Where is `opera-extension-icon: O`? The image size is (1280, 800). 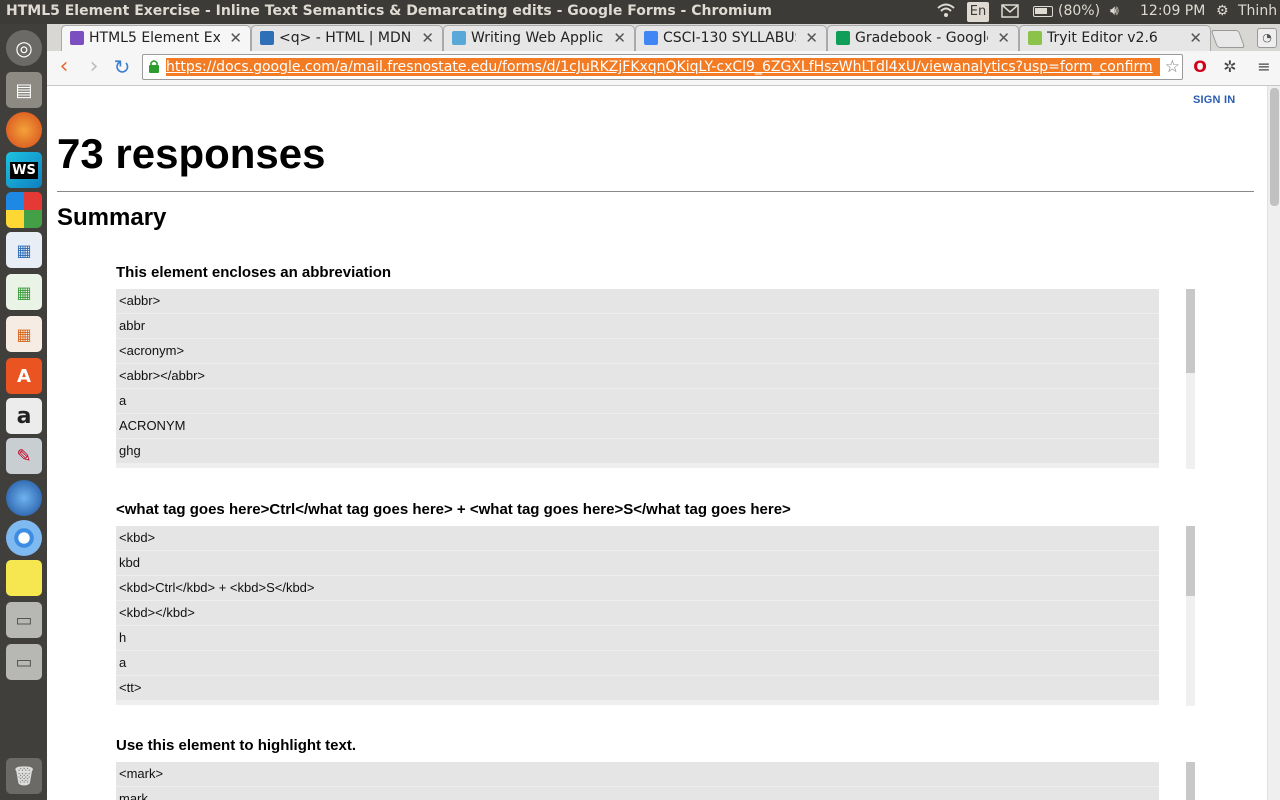 opera-extension-icon: O is located at coordinates (1200, 67).